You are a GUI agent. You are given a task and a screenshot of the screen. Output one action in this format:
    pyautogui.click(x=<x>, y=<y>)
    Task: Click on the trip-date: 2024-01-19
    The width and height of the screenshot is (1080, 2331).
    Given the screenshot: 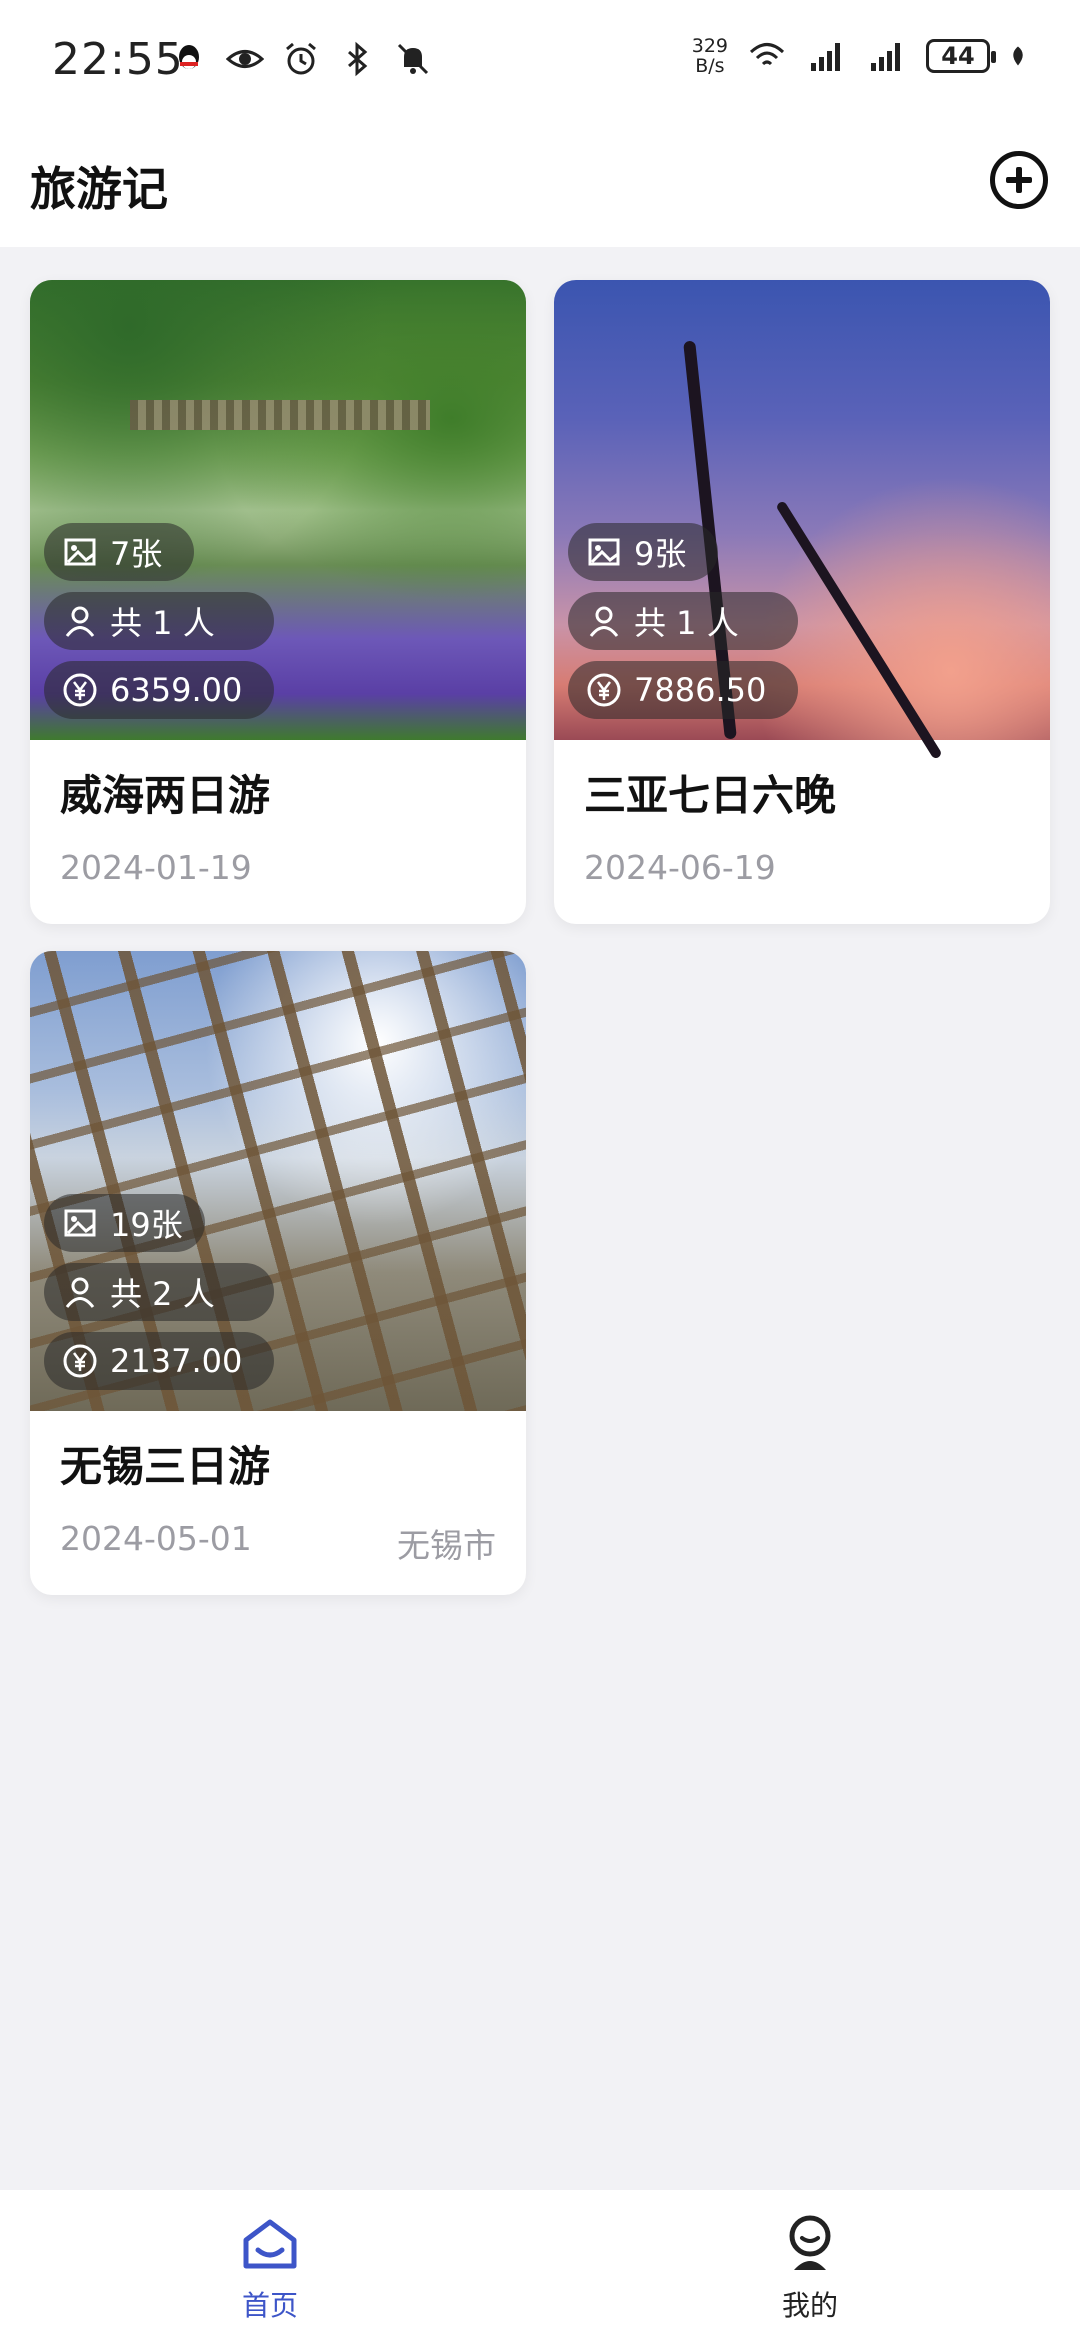 What is the action you would take?
    pyautogui.click(x=156, y=867)
    